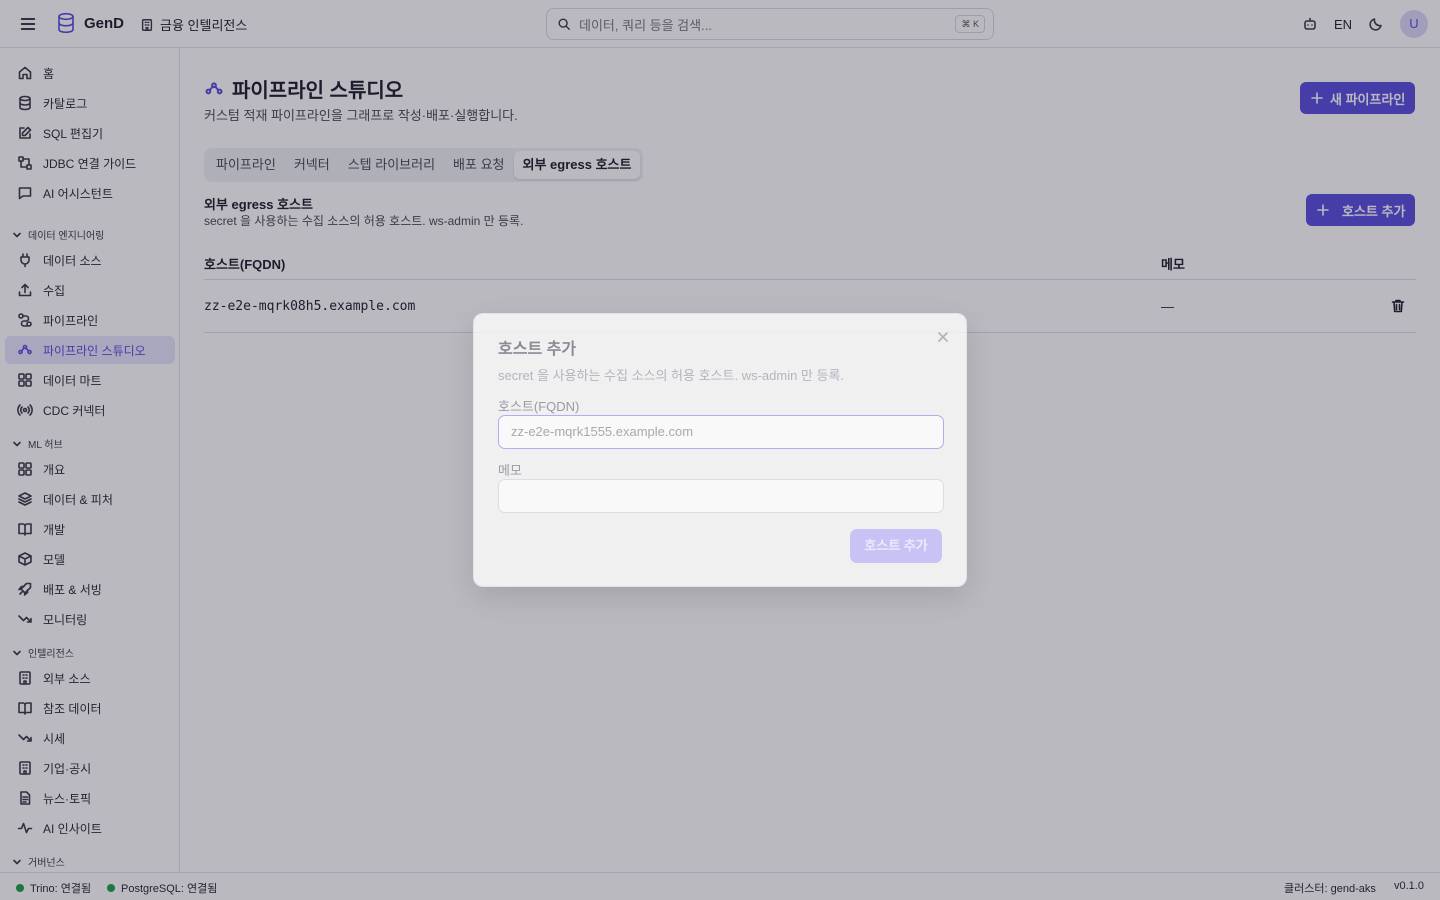 The width and height of the screenshot is (1440, 900). I want to click on close-icon, so click(943, 337).